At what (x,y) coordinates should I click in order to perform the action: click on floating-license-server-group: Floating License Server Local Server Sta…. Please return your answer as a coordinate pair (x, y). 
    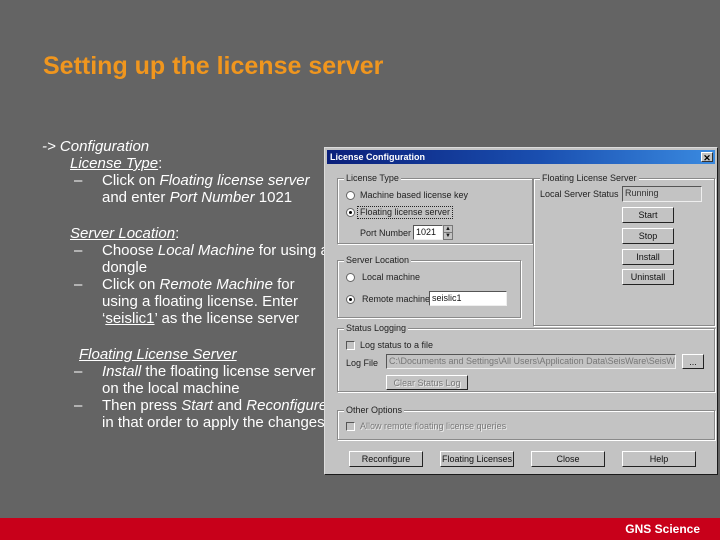
    Looking at the image, I should click on (624, 249).